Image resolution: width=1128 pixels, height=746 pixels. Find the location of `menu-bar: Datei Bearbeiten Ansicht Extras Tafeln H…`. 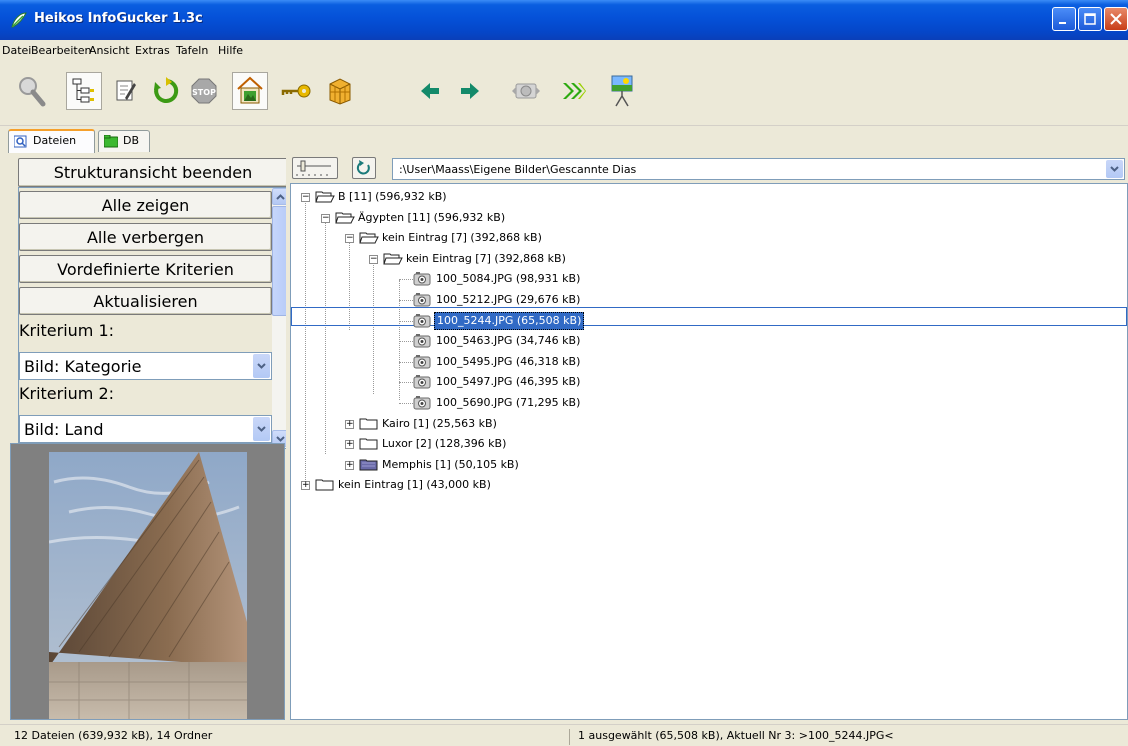

menu-bar: Datei Bearbeiten Ansicht Extras Tafeln H… is located at coordinates (564, 51).